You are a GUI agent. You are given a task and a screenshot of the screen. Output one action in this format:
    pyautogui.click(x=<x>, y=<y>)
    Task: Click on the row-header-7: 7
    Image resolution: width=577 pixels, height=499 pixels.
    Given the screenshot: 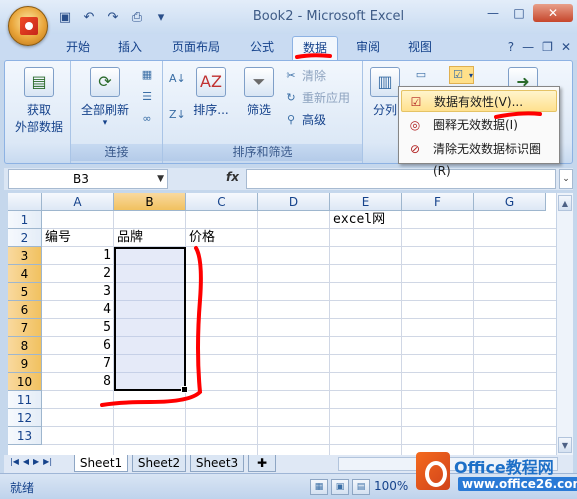 What is the action you would take?
    pyautogui.click(x=25, y=328)
    